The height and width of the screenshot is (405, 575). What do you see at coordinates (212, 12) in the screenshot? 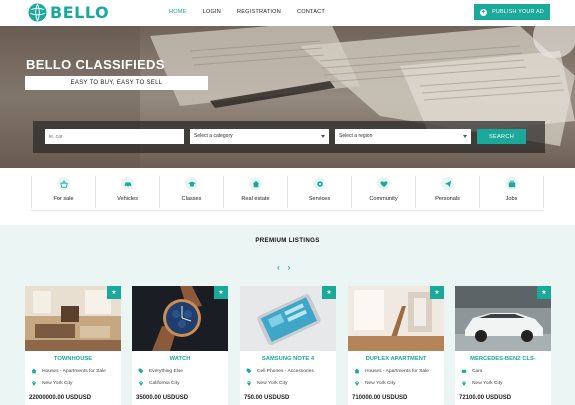
I see `nav-login: LOGIN` at bounding box center [212, 12].